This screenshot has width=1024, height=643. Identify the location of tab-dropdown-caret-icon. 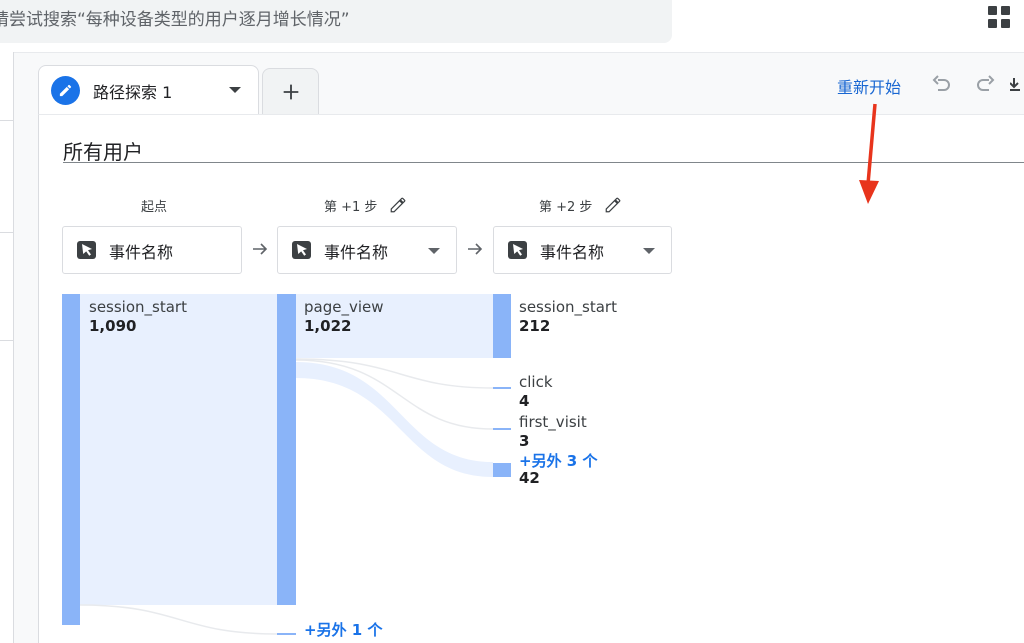
(235, 90).